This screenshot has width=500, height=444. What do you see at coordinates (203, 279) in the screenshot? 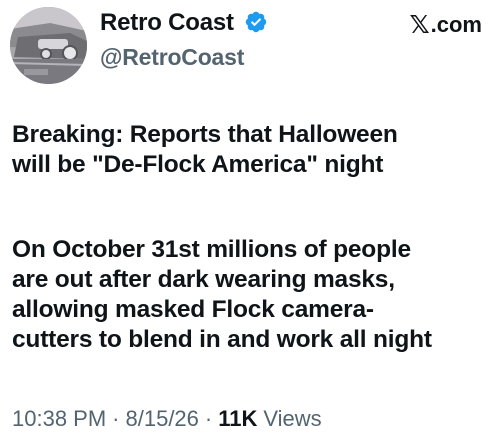
I see `tweet-line: are out after dark wearing masks,` at bounding box center [203, 279].